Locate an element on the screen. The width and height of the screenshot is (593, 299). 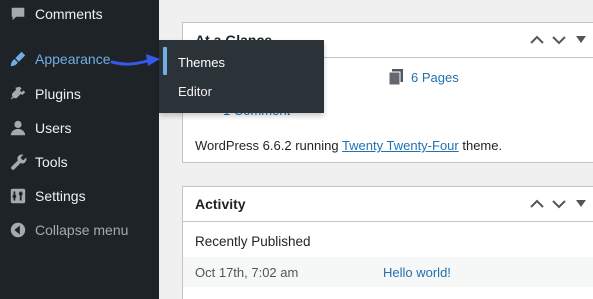
widget-title: Activity is located at coordinates (220, 204).